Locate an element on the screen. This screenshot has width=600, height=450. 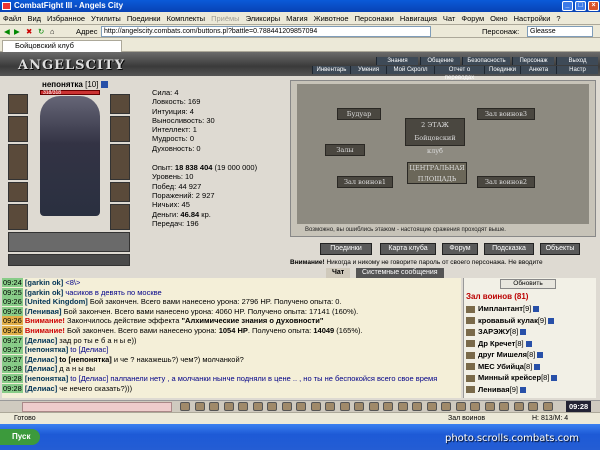
tab-fight-club: Бойцовский клуб is located at coordinates (62, 46).